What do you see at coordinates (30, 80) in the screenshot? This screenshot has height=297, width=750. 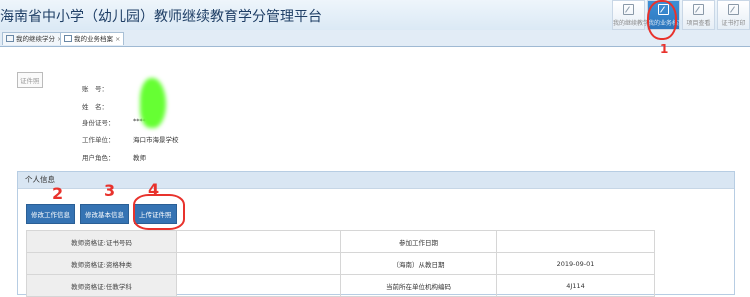 I see `profile-photo: 证件照` at bounding box center [30, 80].